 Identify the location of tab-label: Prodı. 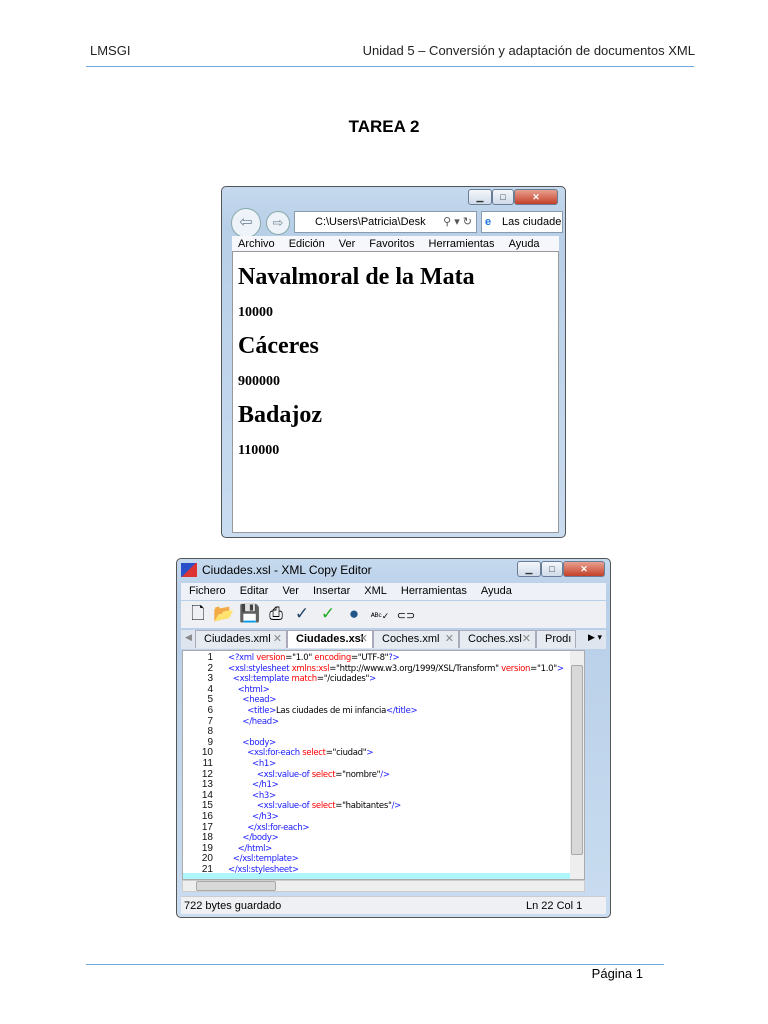
(558, 639).